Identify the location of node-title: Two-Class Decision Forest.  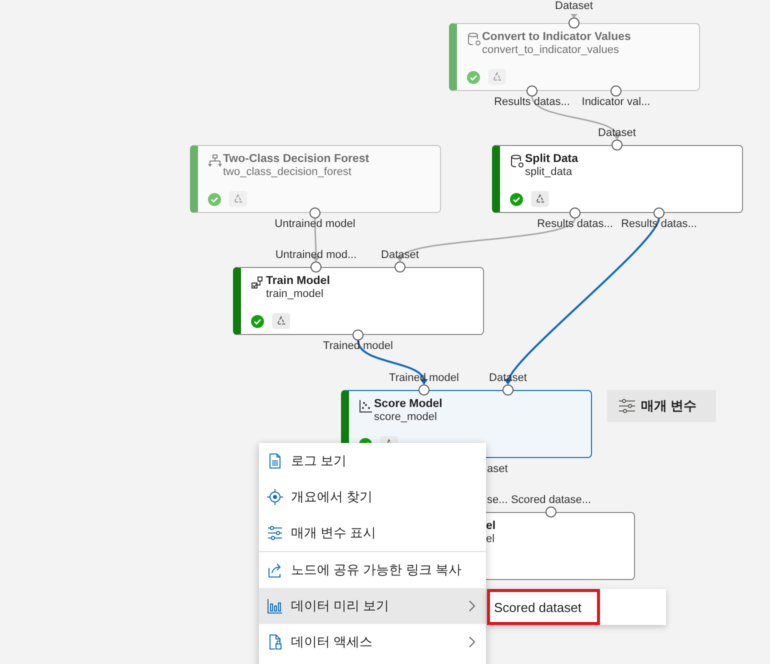
(296, 159).